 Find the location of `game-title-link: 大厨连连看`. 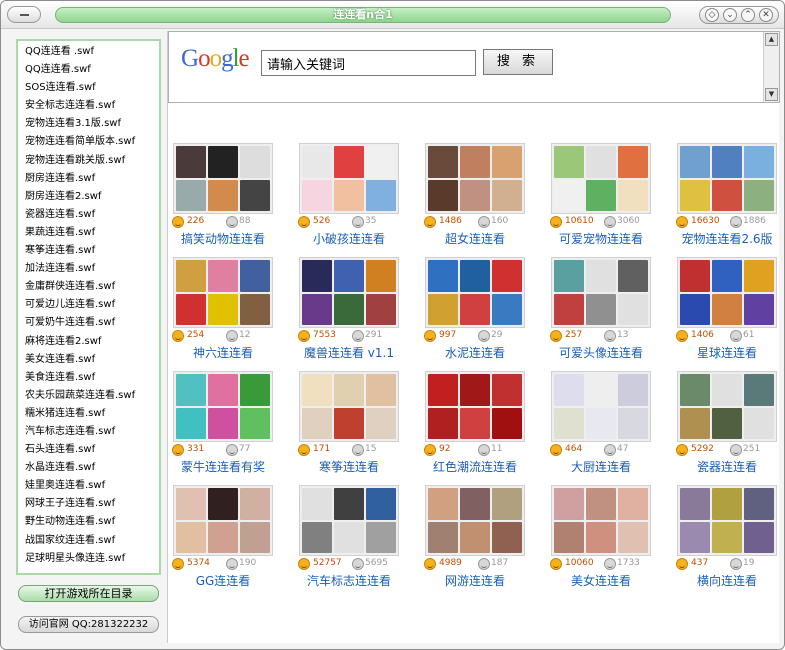

game-title-link: 大厨连连看 is located at coordinates (601, 466).